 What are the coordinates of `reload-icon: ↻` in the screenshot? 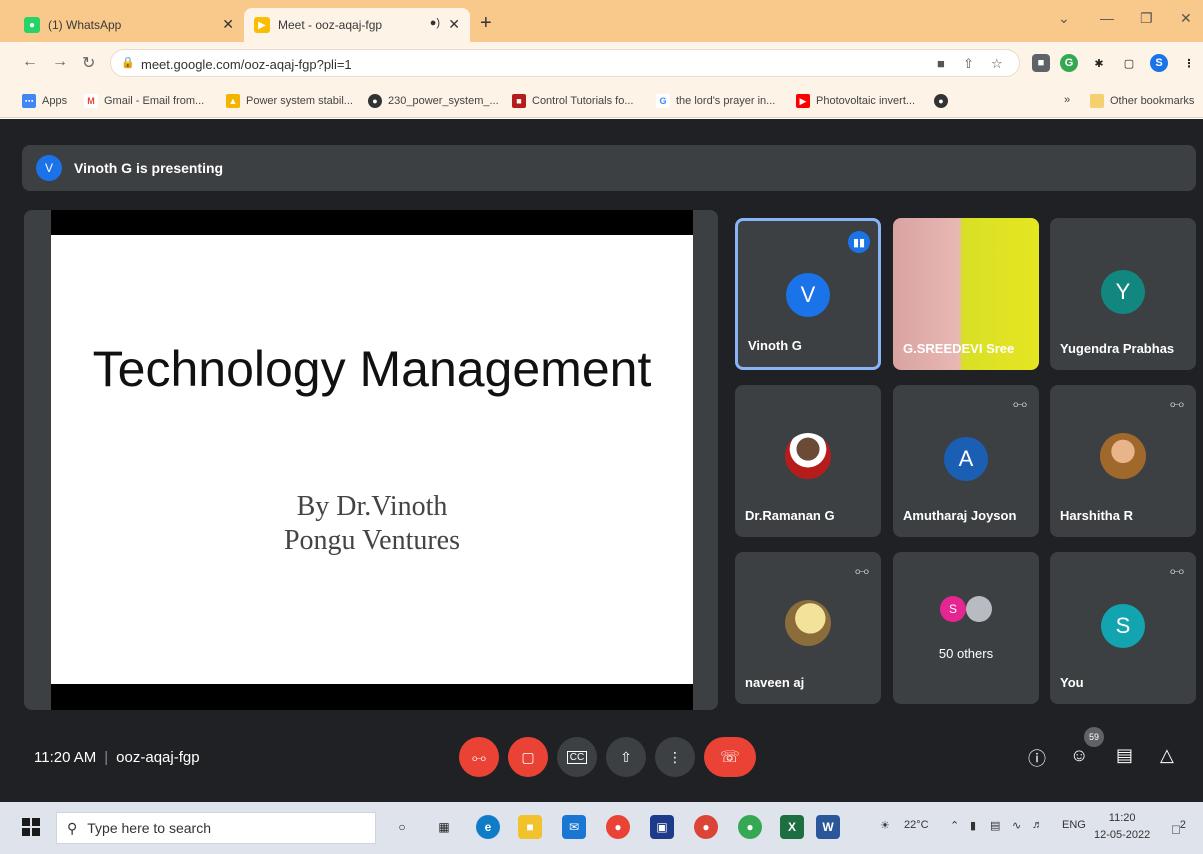 It's located at (88, 63).